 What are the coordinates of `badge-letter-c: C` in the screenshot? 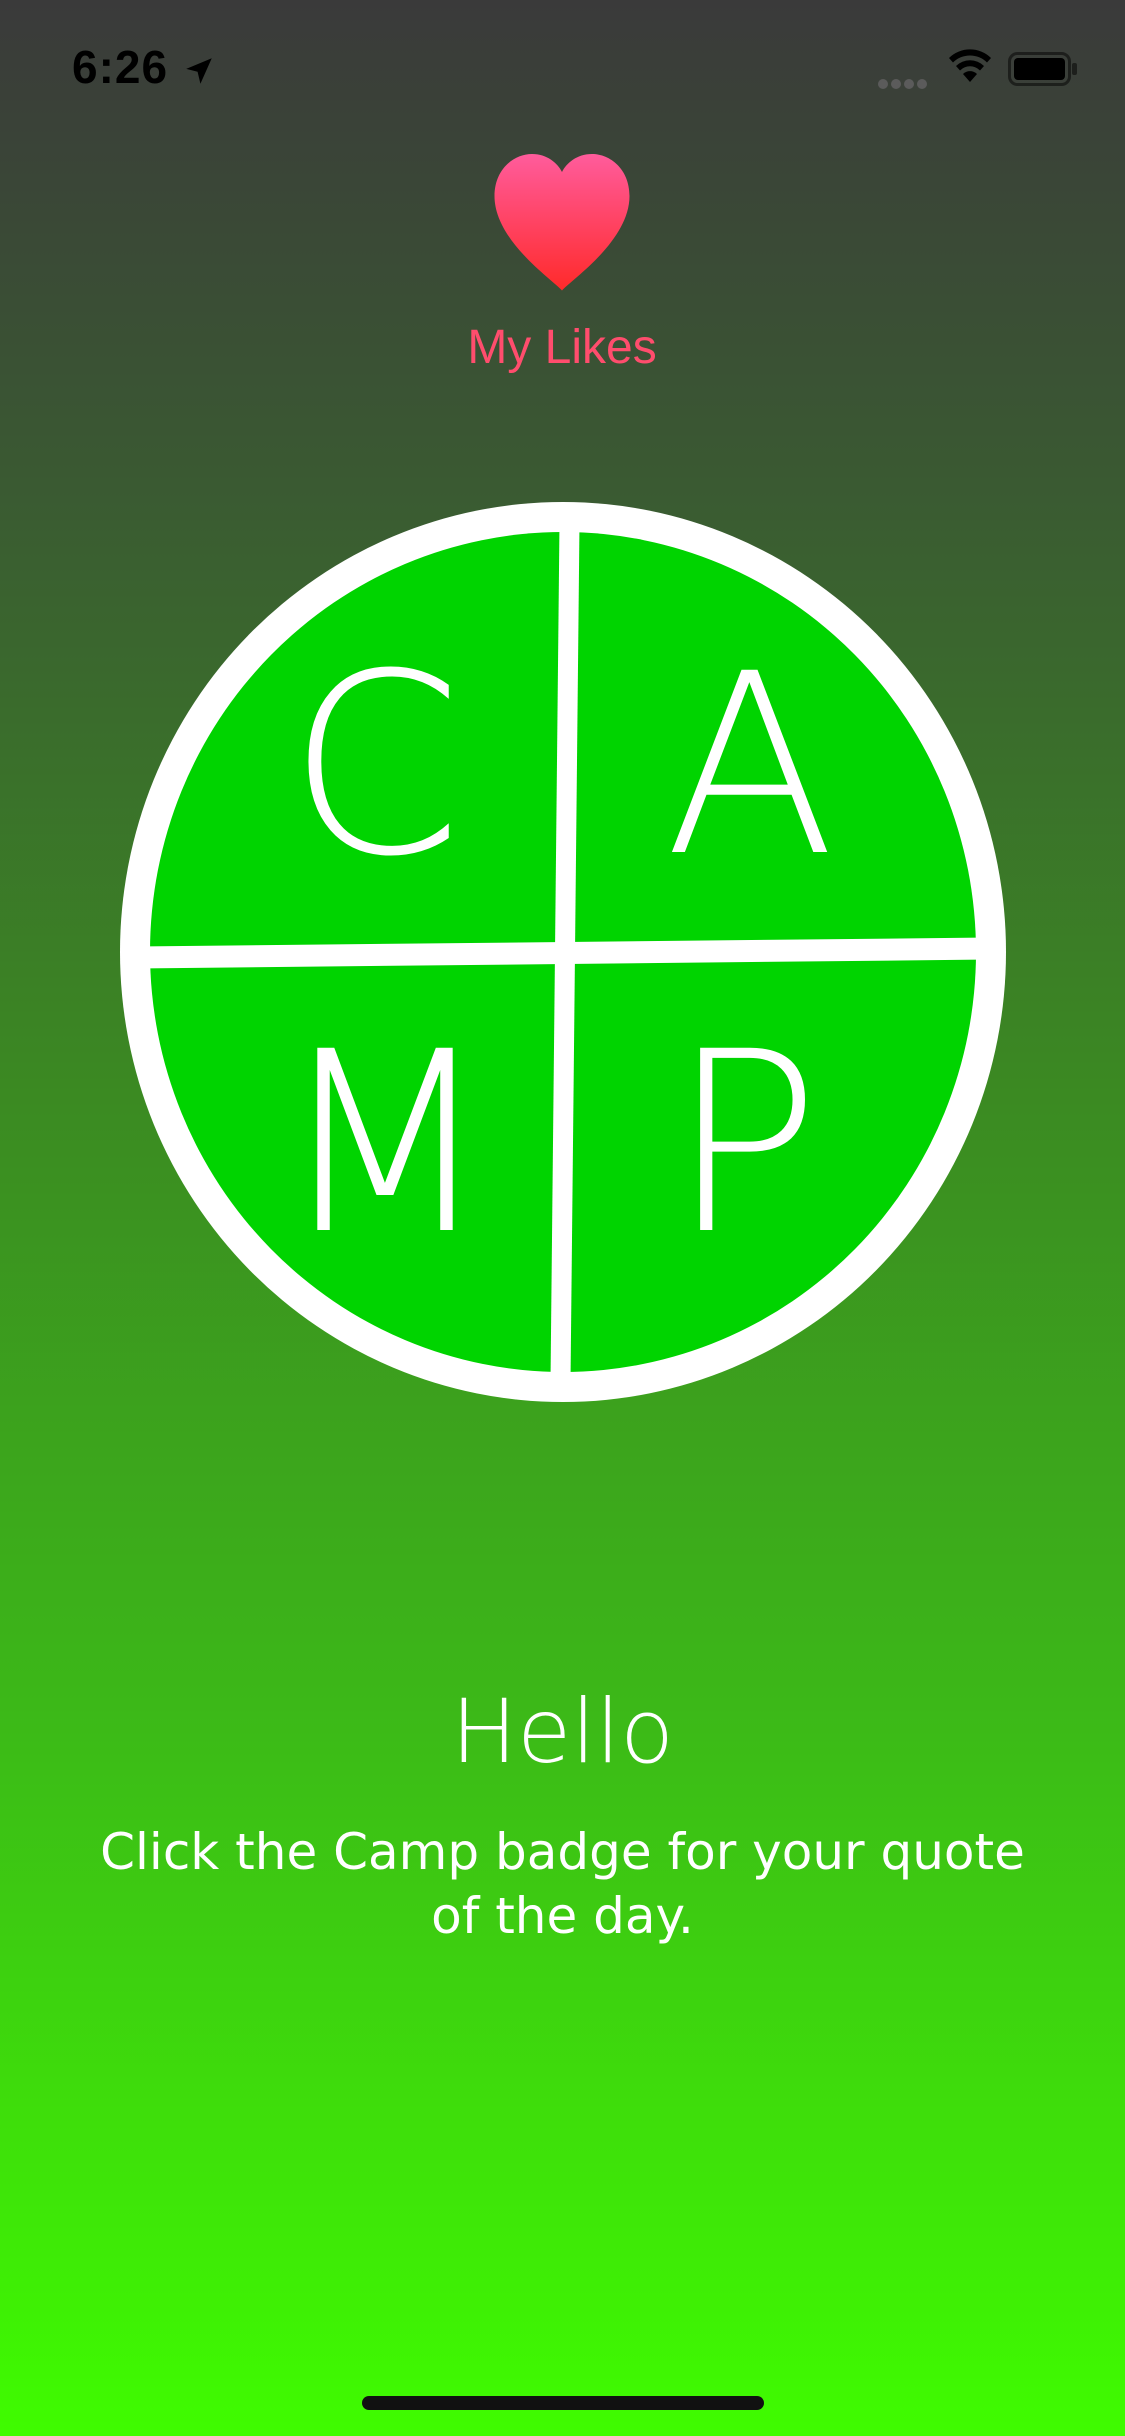 It's located at (375, 765).